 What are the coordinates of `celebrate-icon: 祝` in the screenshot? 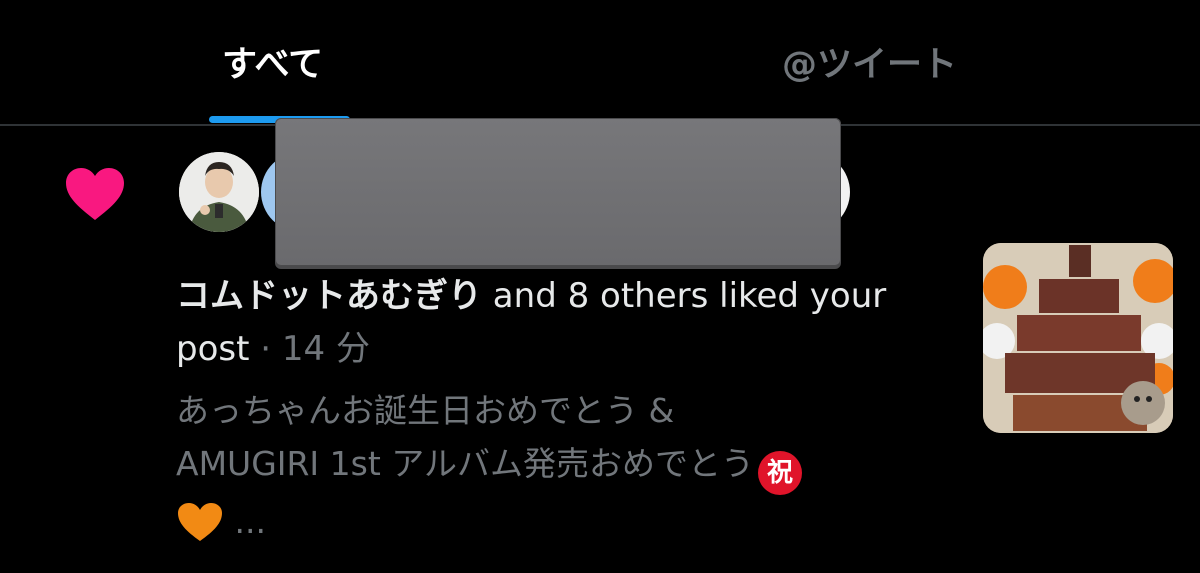 It's located at (779, 473).